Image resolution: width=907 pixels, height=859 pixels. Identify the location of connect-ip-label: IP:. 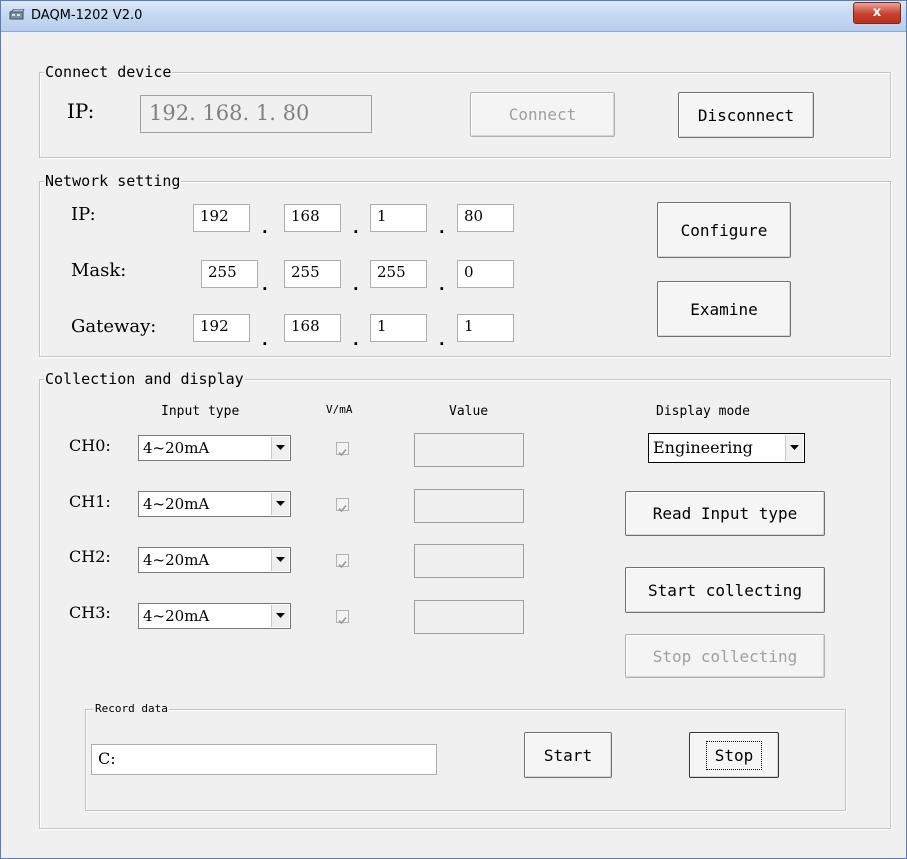
(81, 111).